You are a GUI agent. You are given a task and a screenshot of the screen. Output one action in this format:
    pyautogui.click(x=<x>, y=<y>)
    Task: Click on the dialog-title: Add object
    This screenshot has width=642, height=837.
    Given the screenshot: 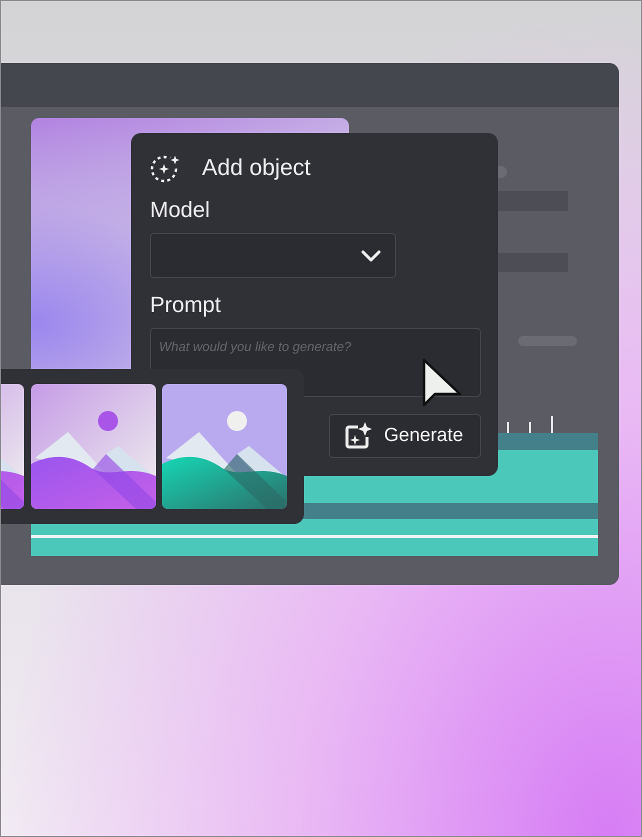 What is the action you would take?
    pyautogui.click(x=256, y=167)
    